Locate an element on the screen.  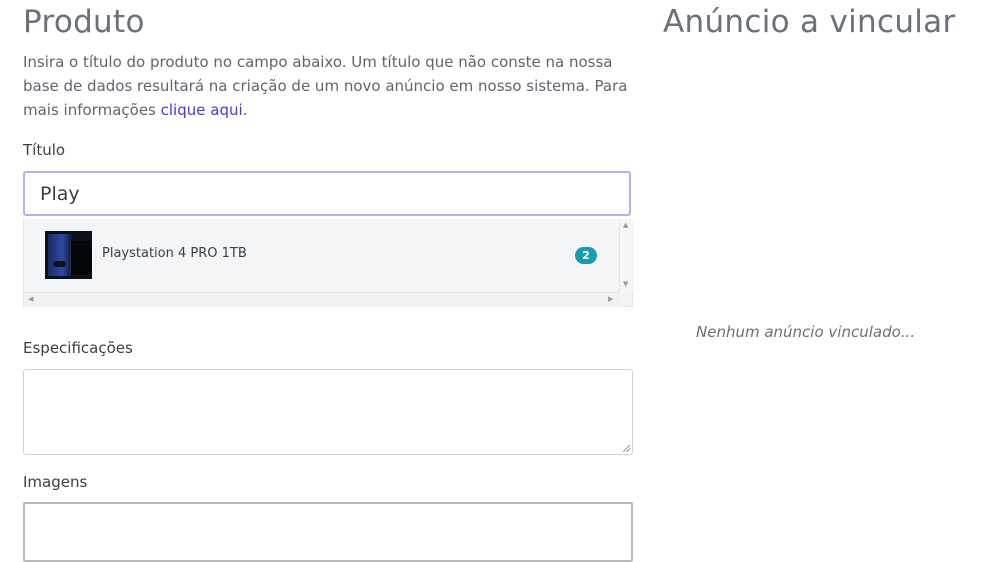
suggestion-dropdown: Playstation 4 PRO 1TB 2 ▲ ▼ ◀ ▶ is located at coordinates (328, 263).